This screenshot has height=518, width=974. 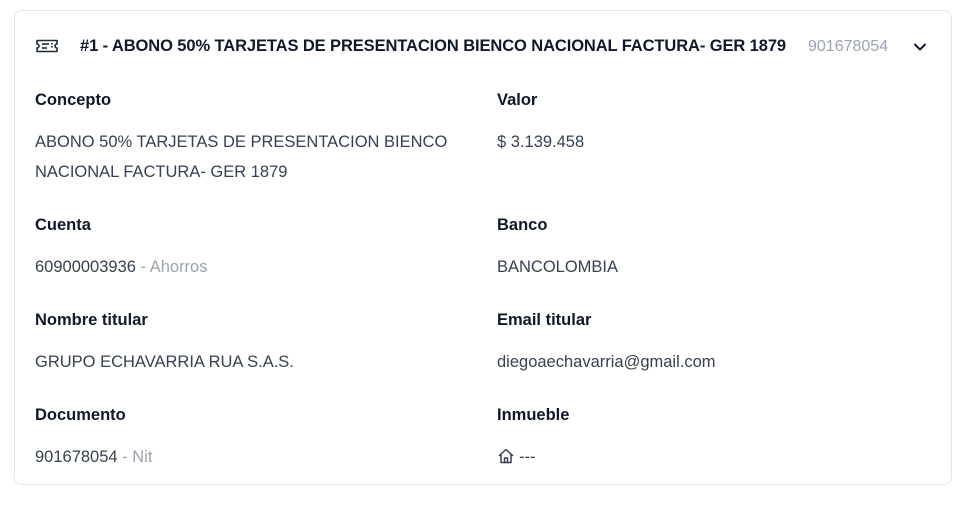 What do you see at coordinates (135, 457) in the screenshot?
I see `documento-type: - Nit` at bounding box center [135, 457].